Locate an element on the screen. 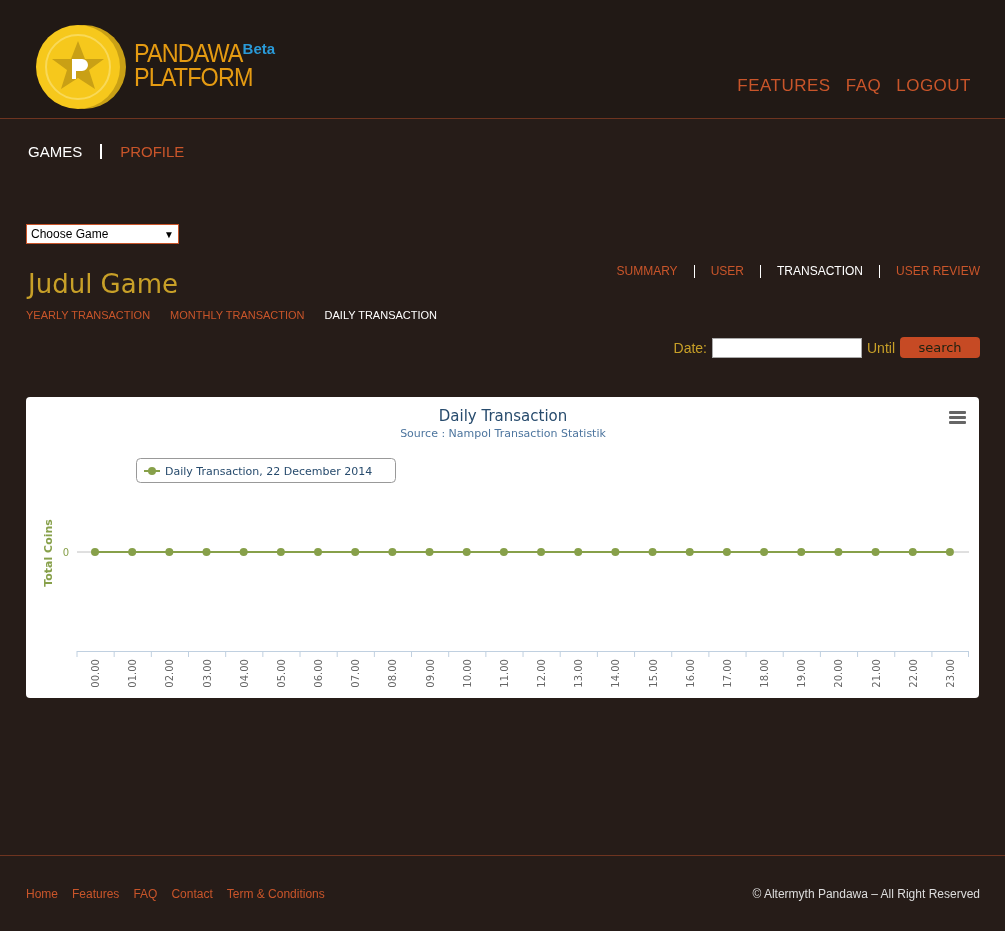 The image size is (1005, 931). x-tick-label: 22.00 is located at coordinates (913, 673).